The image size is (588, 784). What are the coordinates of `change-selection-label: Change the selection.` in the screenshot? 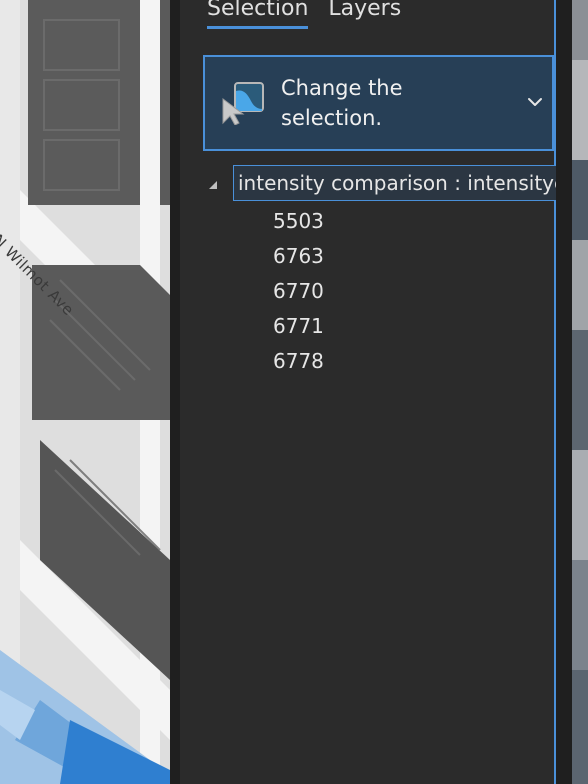 It's located at (342, 103).